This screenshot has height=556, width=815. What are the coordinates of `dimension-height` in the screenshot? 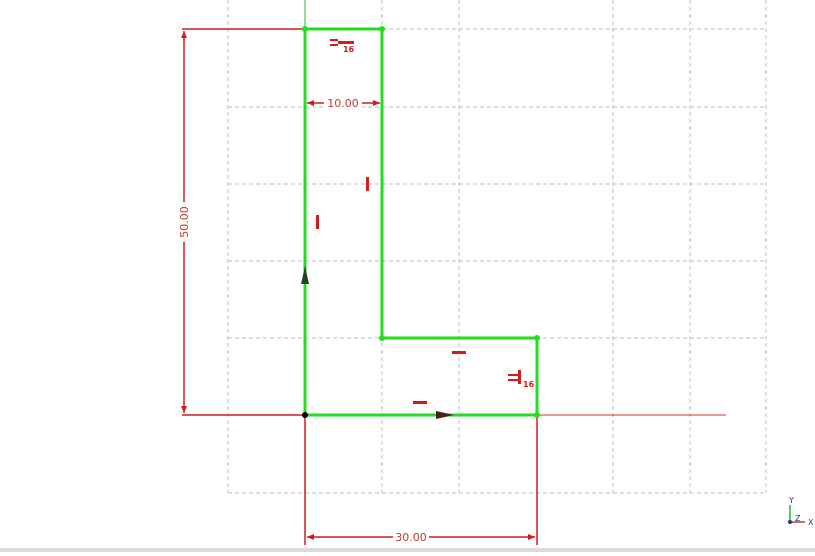 It's located at (243, 223).